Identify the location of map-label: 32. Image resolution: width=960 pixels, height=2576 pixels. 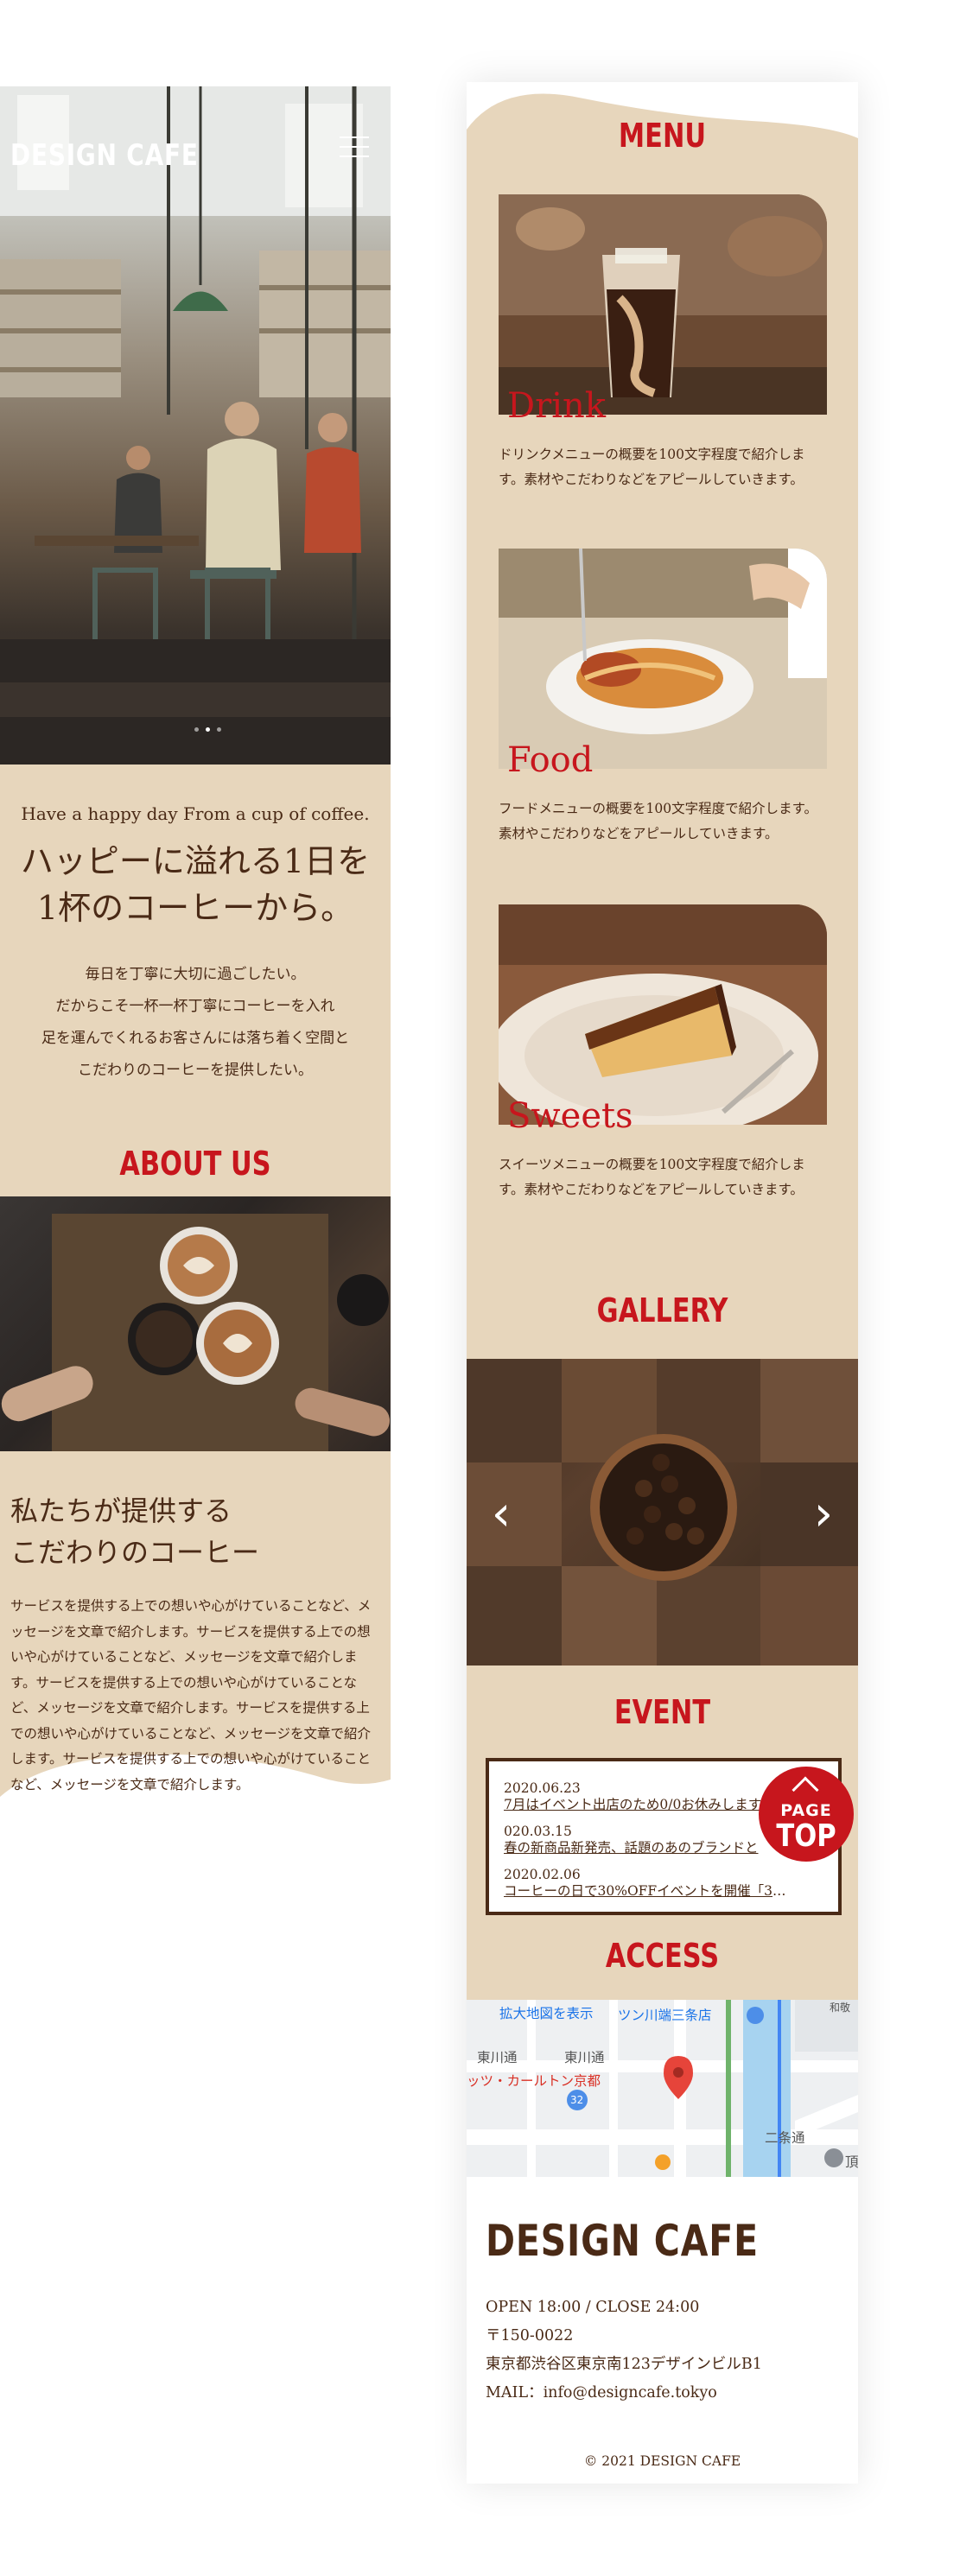
(577, 2100).